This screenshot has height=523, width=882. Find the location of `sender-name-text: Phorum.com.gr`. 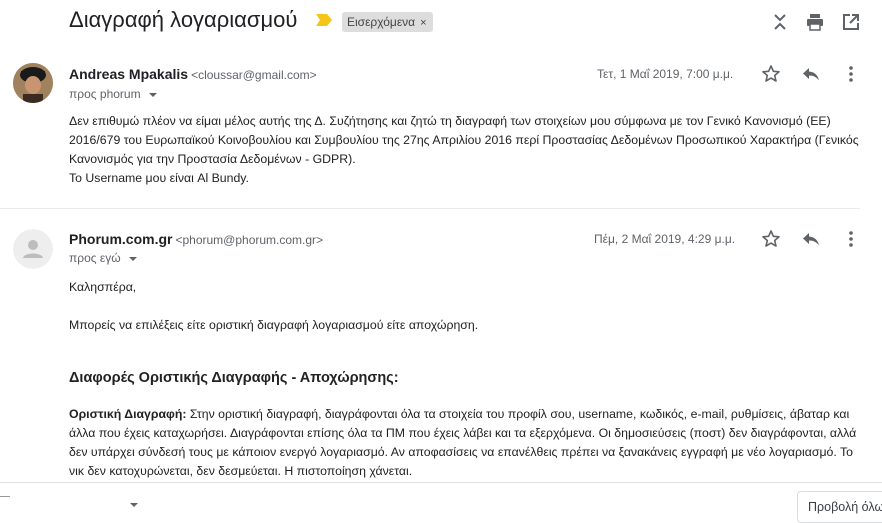

sender-name-text: Phorum.com.gr is located at coordinates (121, 239).